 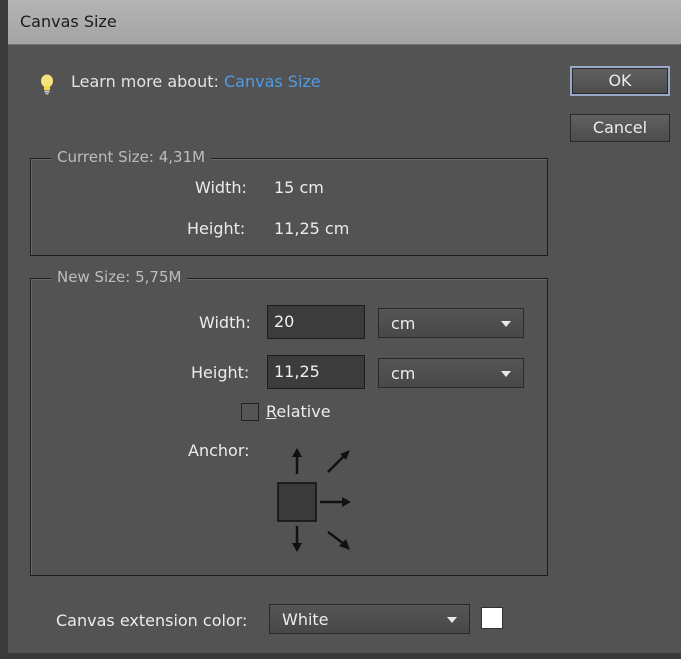 What do you see at coordinates (303, 411) in the screenshot?
I see `relative-rest: elative` at bounding box center [303, 411].